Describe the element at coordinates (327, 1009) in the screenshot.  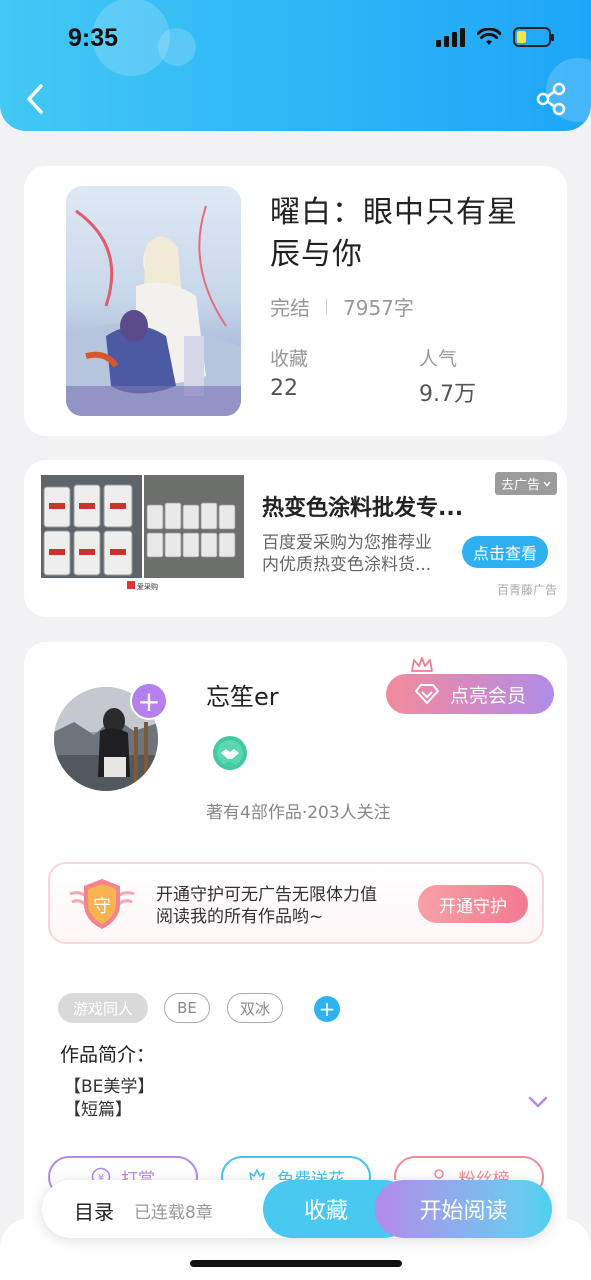
I see `add-tag-button: +` at that location.